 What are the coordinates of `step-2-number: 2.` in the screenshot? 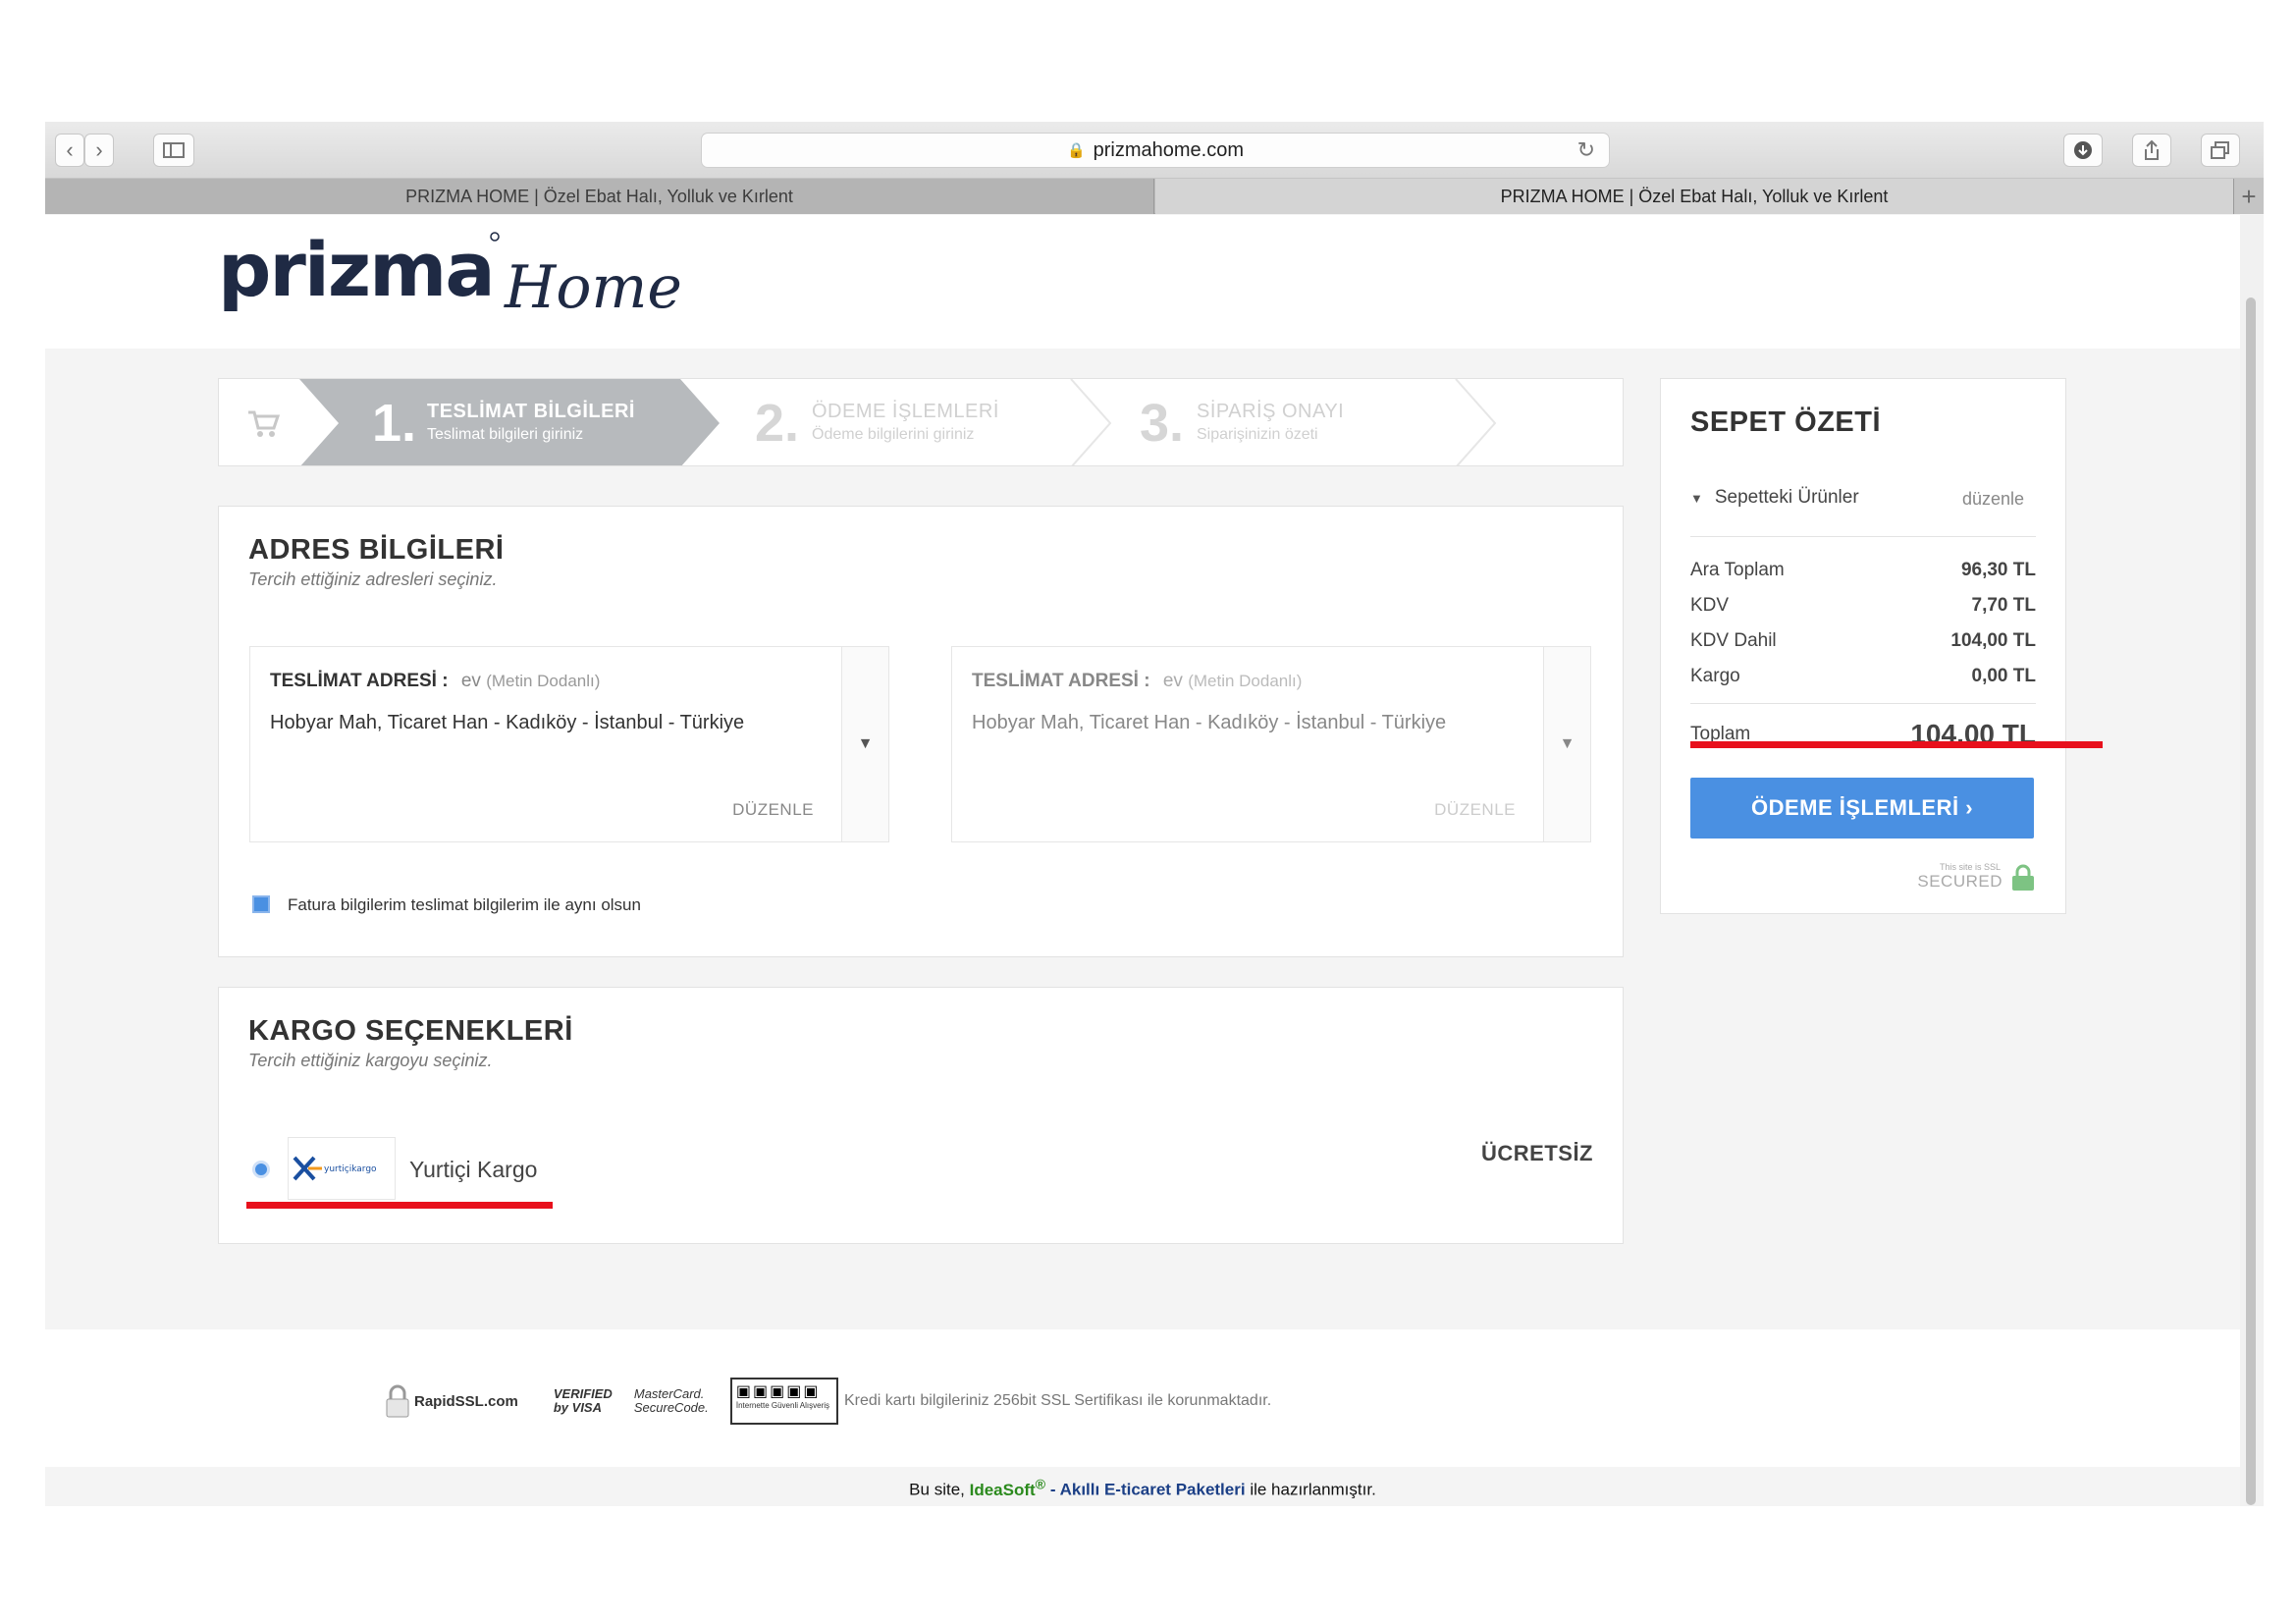 It's located at (777, 424).